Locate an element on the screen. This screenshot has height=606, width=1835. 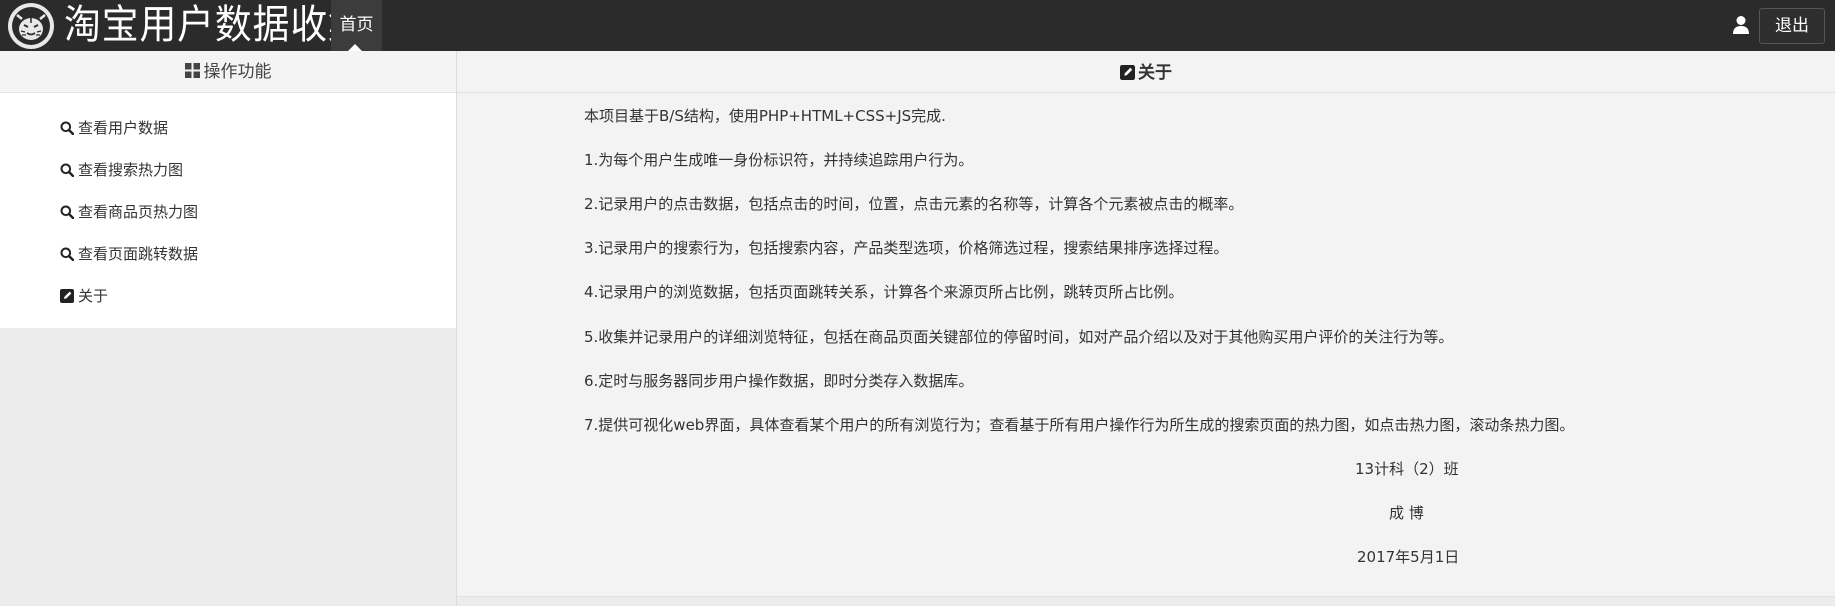
sidebar-item-product-heatmap: 查看商品页热力图 is located at coordinates (129, 212).